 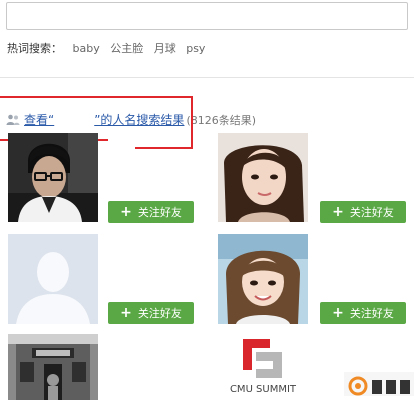 What do you see at coordinates (86, 48) in the screenshot?
I see `hot-term-baby: baby` at bounding box center [86, 48].